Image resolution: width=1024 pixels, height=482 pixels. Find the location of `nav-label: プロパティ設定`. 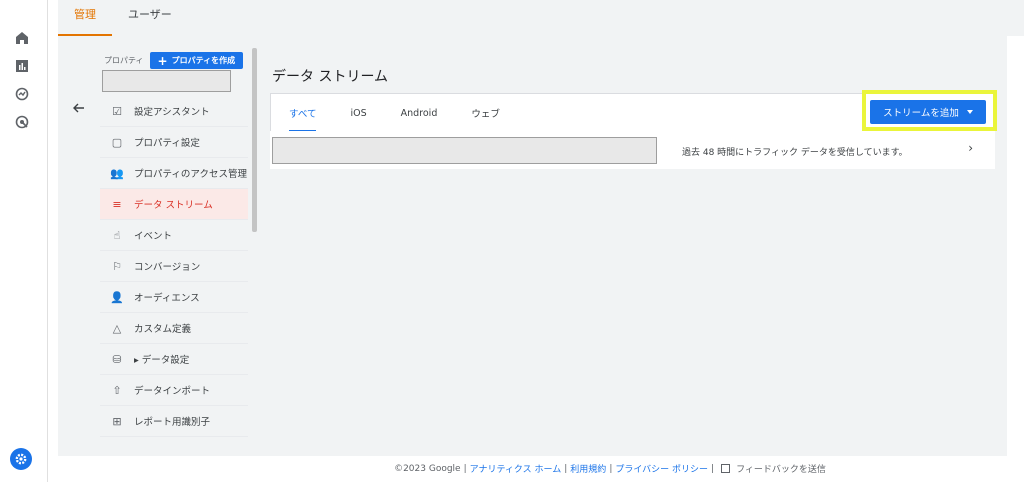

nav-label: プロパティ設定 is located at coordinates (167, 143).